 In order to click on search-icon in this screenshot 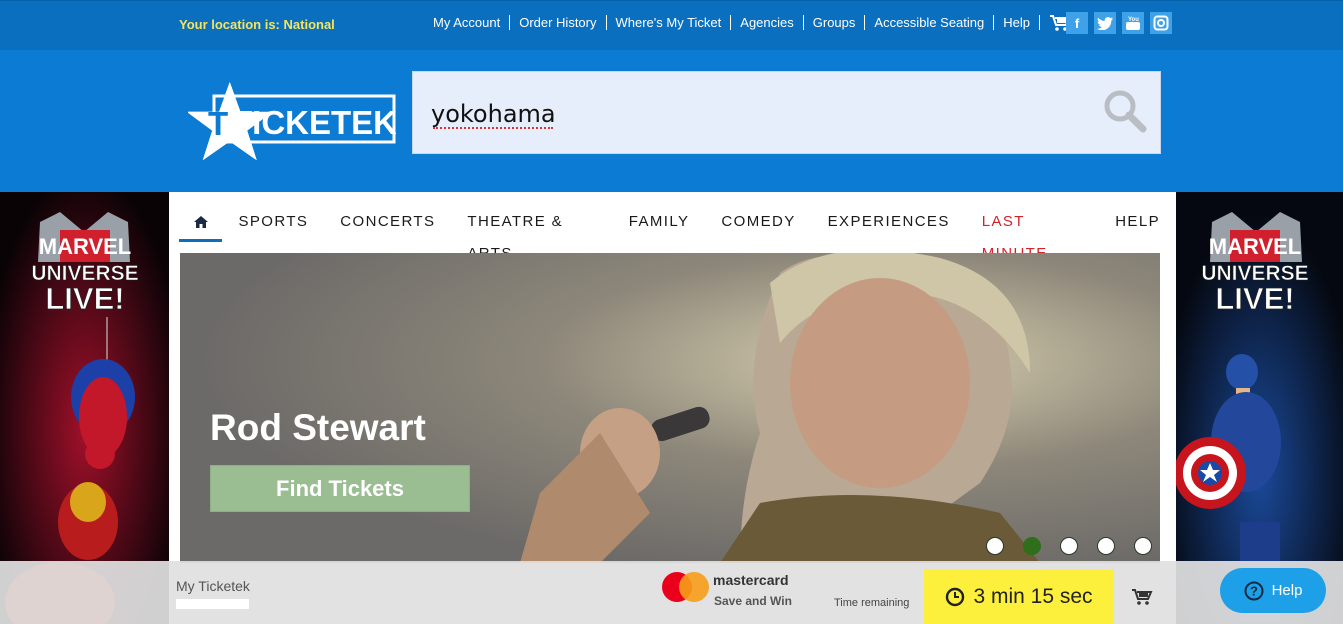, I will do `click(1125, 111)`.